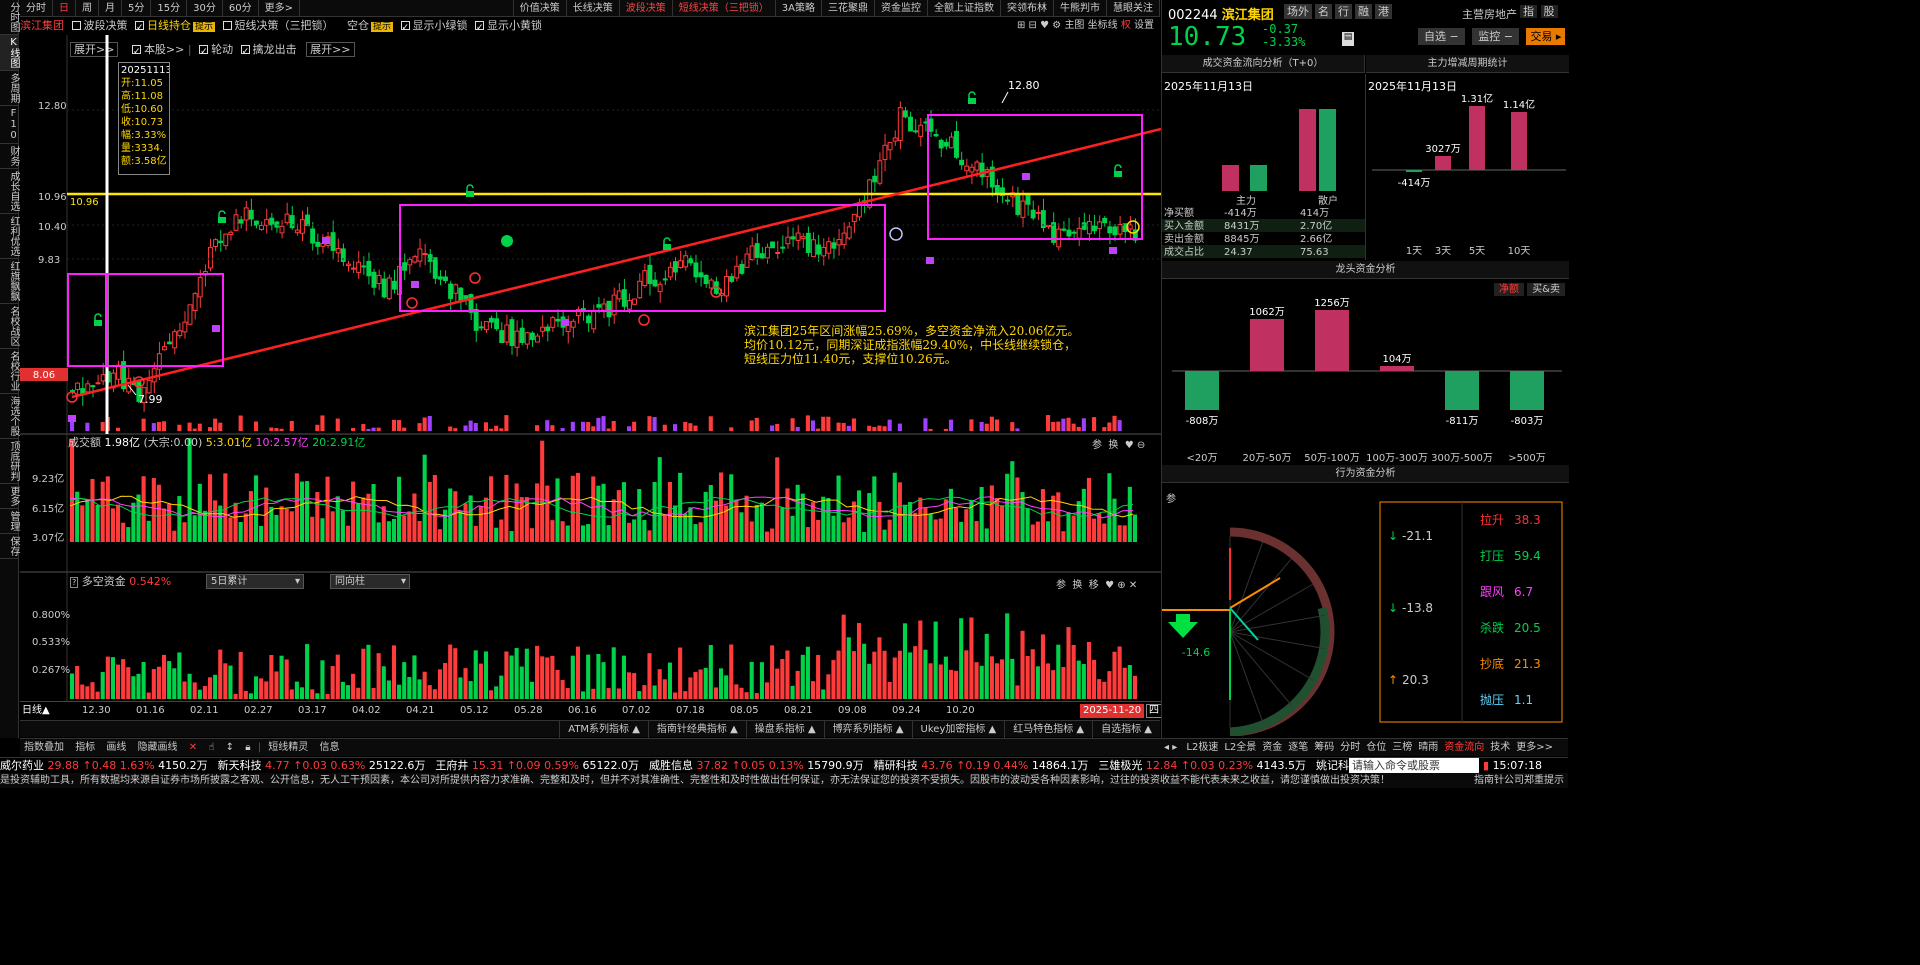 Image resolution: width=1920 pixels, height=965 pixels. Describe the element at coordinates (1534, 747) in the screenshot. I see `right-tool-11: 更多>>` at that location.